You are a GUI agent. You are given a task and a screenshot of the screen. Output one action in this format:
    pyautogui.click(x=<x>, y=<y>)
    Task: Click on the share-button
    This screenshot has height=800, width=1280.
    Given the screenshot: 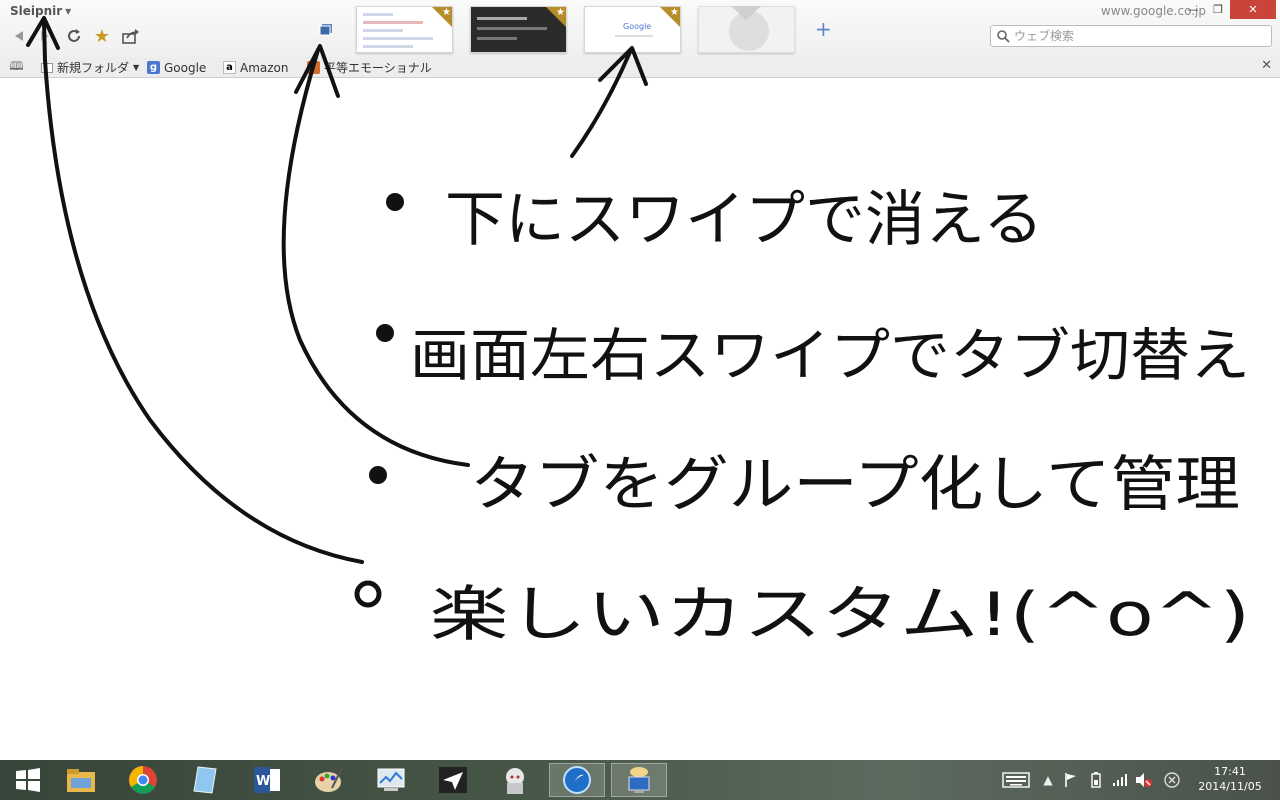 What is the action you would take?
    pyautogui.click(x=131, y=36)
    